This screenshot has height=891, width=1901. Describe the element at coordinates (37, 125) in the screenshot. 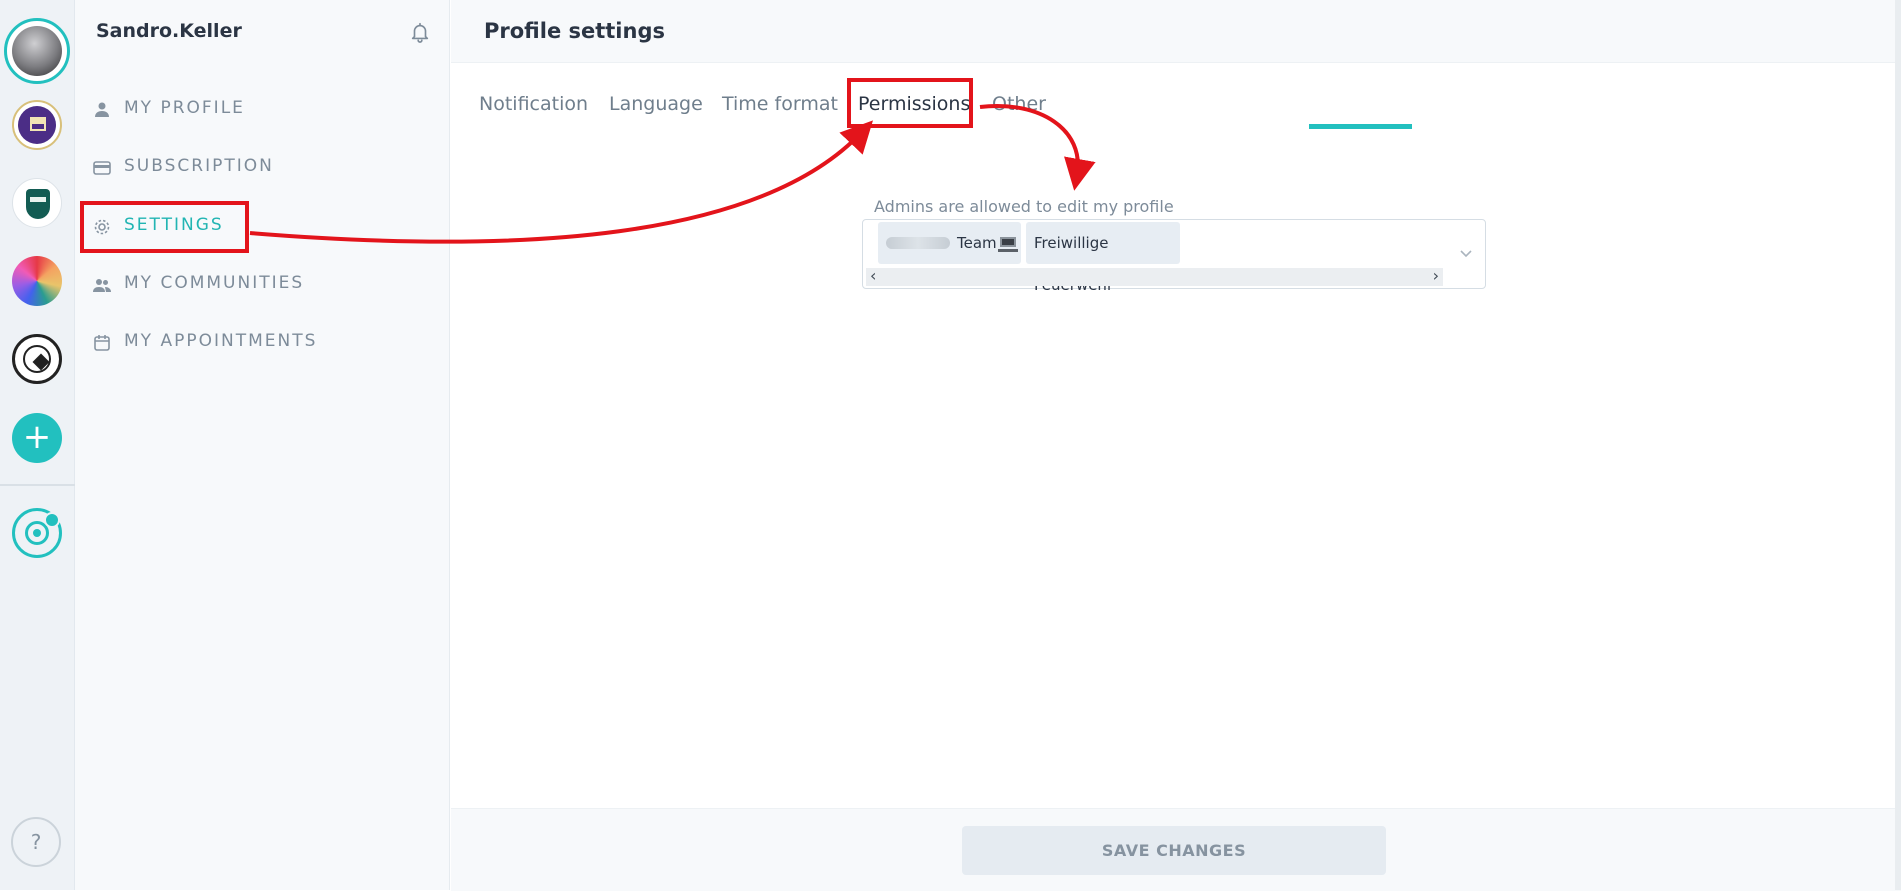

I see `community-avatar-university` at that location.